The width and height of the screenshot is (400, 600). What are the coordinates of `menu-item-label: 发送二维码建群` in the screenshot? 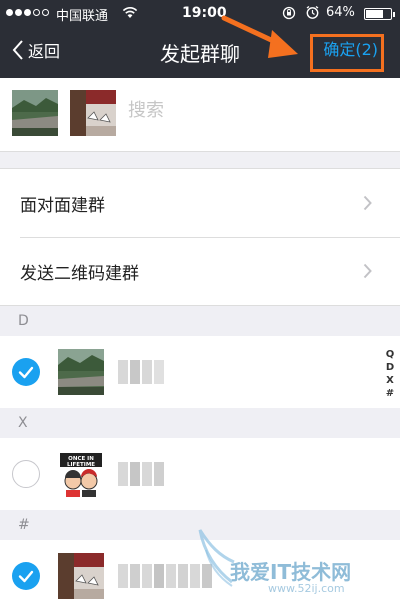 It's located at (79, 273).